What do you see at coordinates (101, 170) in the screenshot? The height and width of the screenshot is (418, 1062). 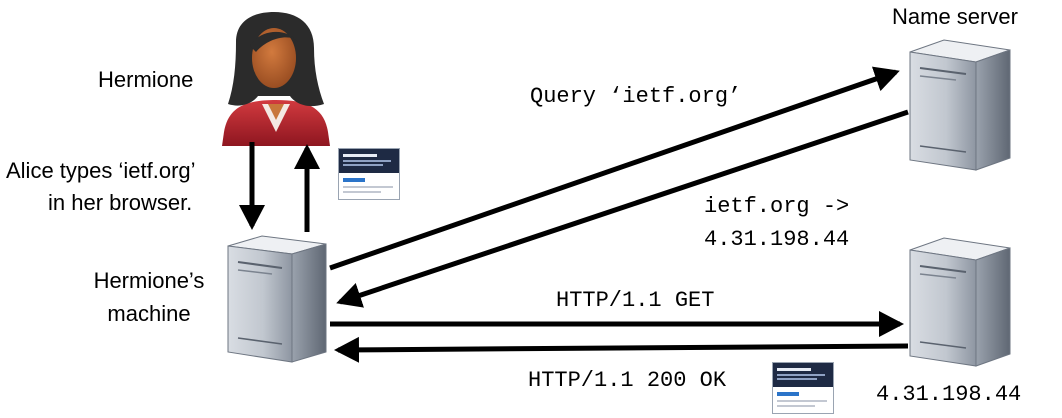 I see `alice-types-label-line1: Alice types ‘ietf.org’` at bounding box center [101, 170].